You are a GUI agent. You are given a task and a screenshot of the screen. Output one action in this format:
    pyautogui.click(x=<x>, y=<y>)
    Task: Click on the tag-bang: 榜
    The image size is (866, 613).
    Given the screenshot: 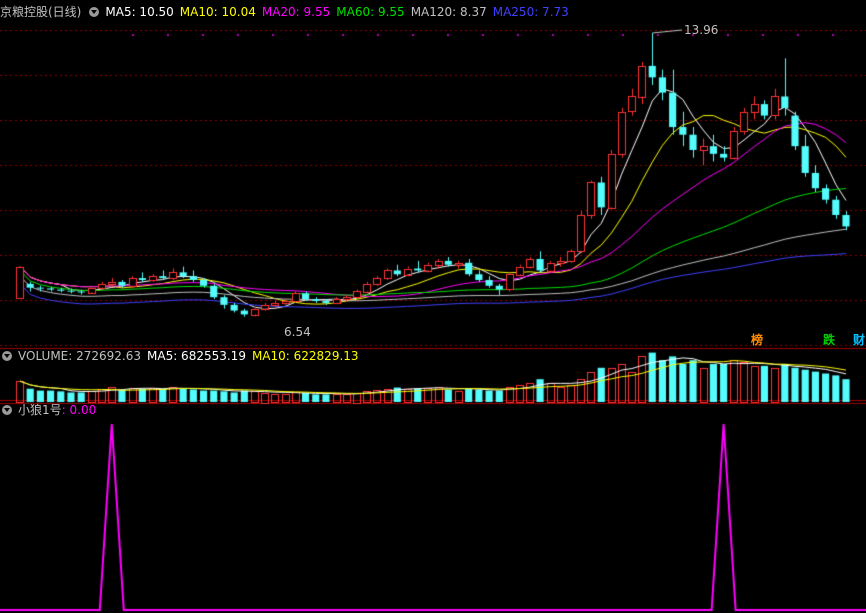 What is the action you would take?
    pyautogui.click(x=757, y=340)
    